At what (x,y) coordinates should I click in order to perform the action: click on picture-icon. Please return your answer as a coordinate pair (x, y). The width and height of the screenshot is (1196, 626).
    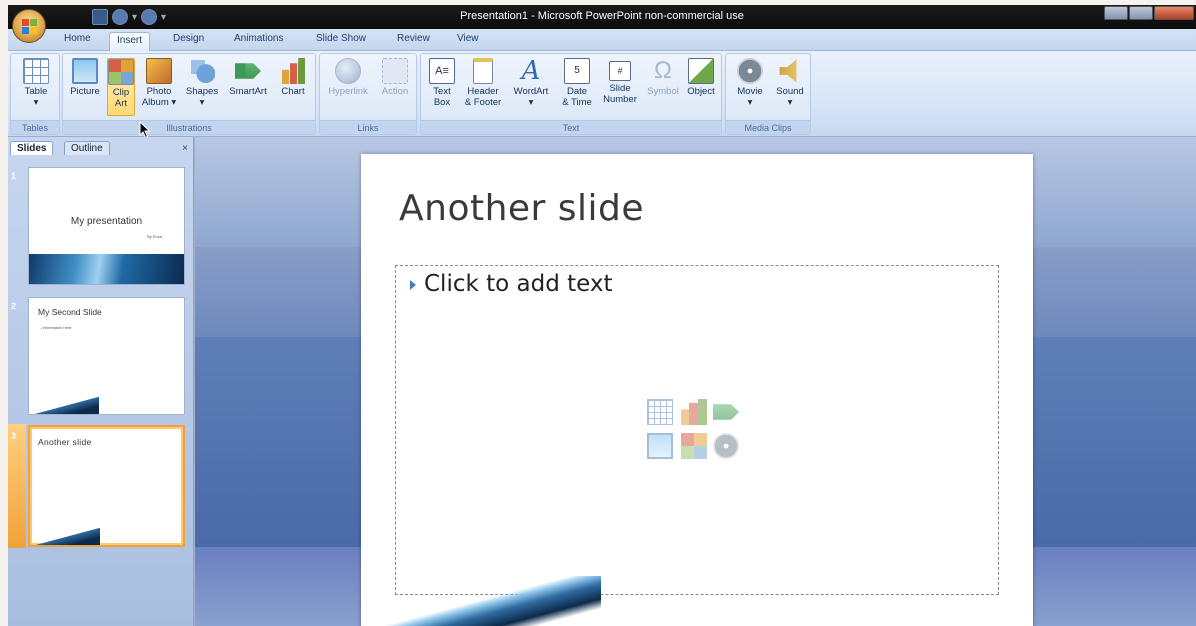
    Looking at the image, I should click on (85, 71).